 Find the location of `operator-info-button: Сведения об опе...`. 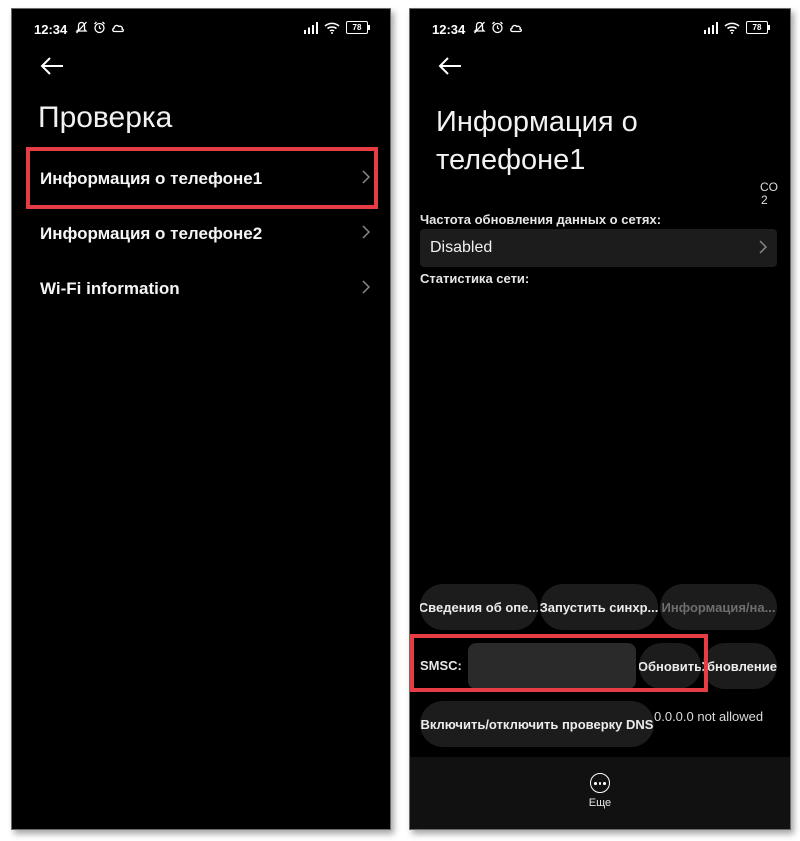

operator-info-button: Сведения об опе... is located at coordinates (479, 607).